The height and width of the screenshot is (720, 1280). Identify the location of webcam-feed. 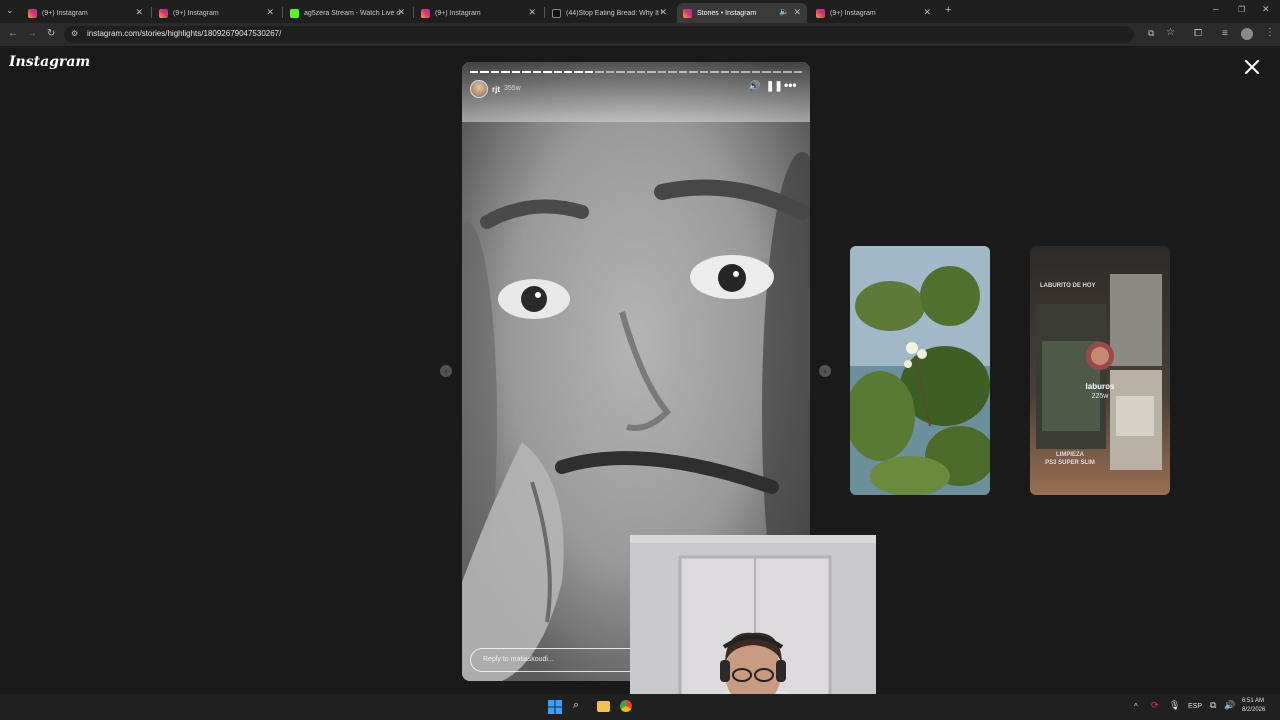
(753, 627).